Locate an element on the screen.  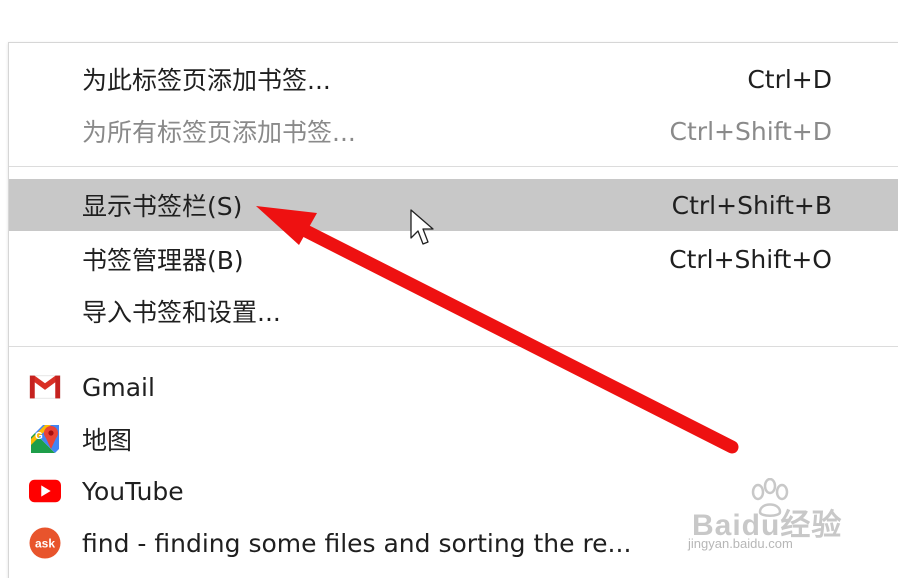
svg-text: G is located at coordinates (39, 436).